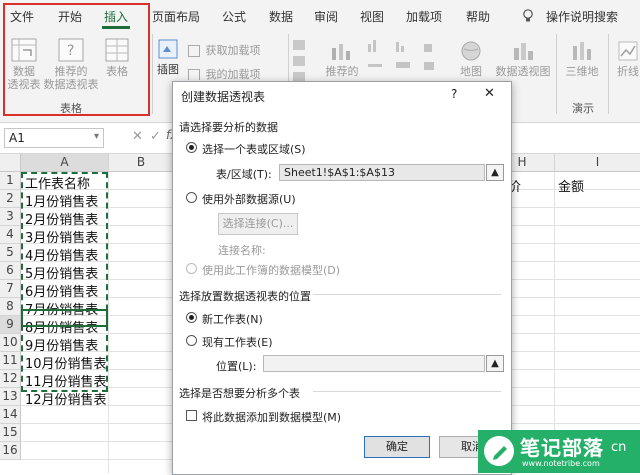 The image size is (640, 475). What do you see at coordinates (339, 172) in the screenshot?
I see `range-value: Sheet1!$A$1:$A$13` at bounding box center [339, 172].